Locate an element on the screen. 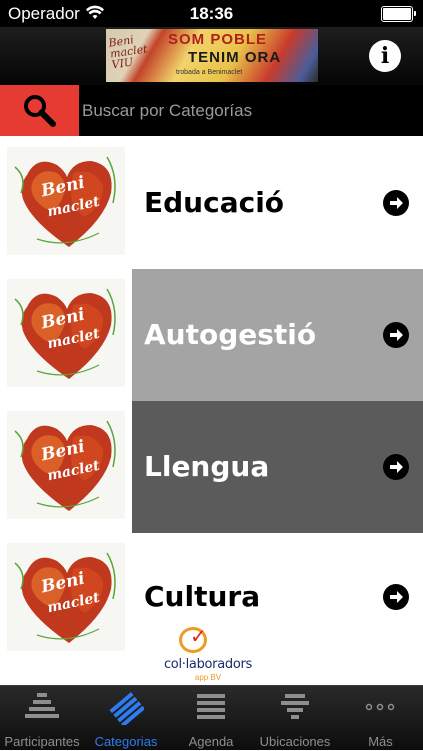 The height and width of the screenshot is (751, 423). banner-slogan-1: SOM POBLE is located at coordinates (218, 39).